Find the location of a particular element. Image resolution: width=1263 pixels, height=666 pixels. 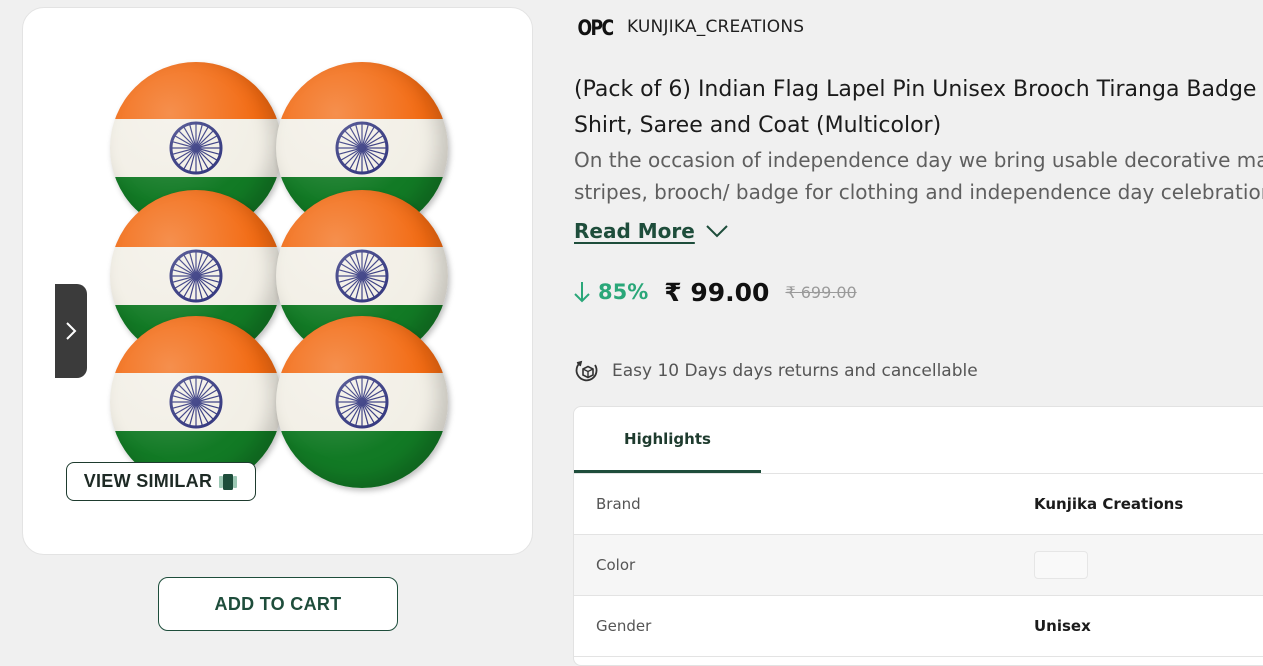

tab-highlights: Highlights is located at coordinates (667, 440).